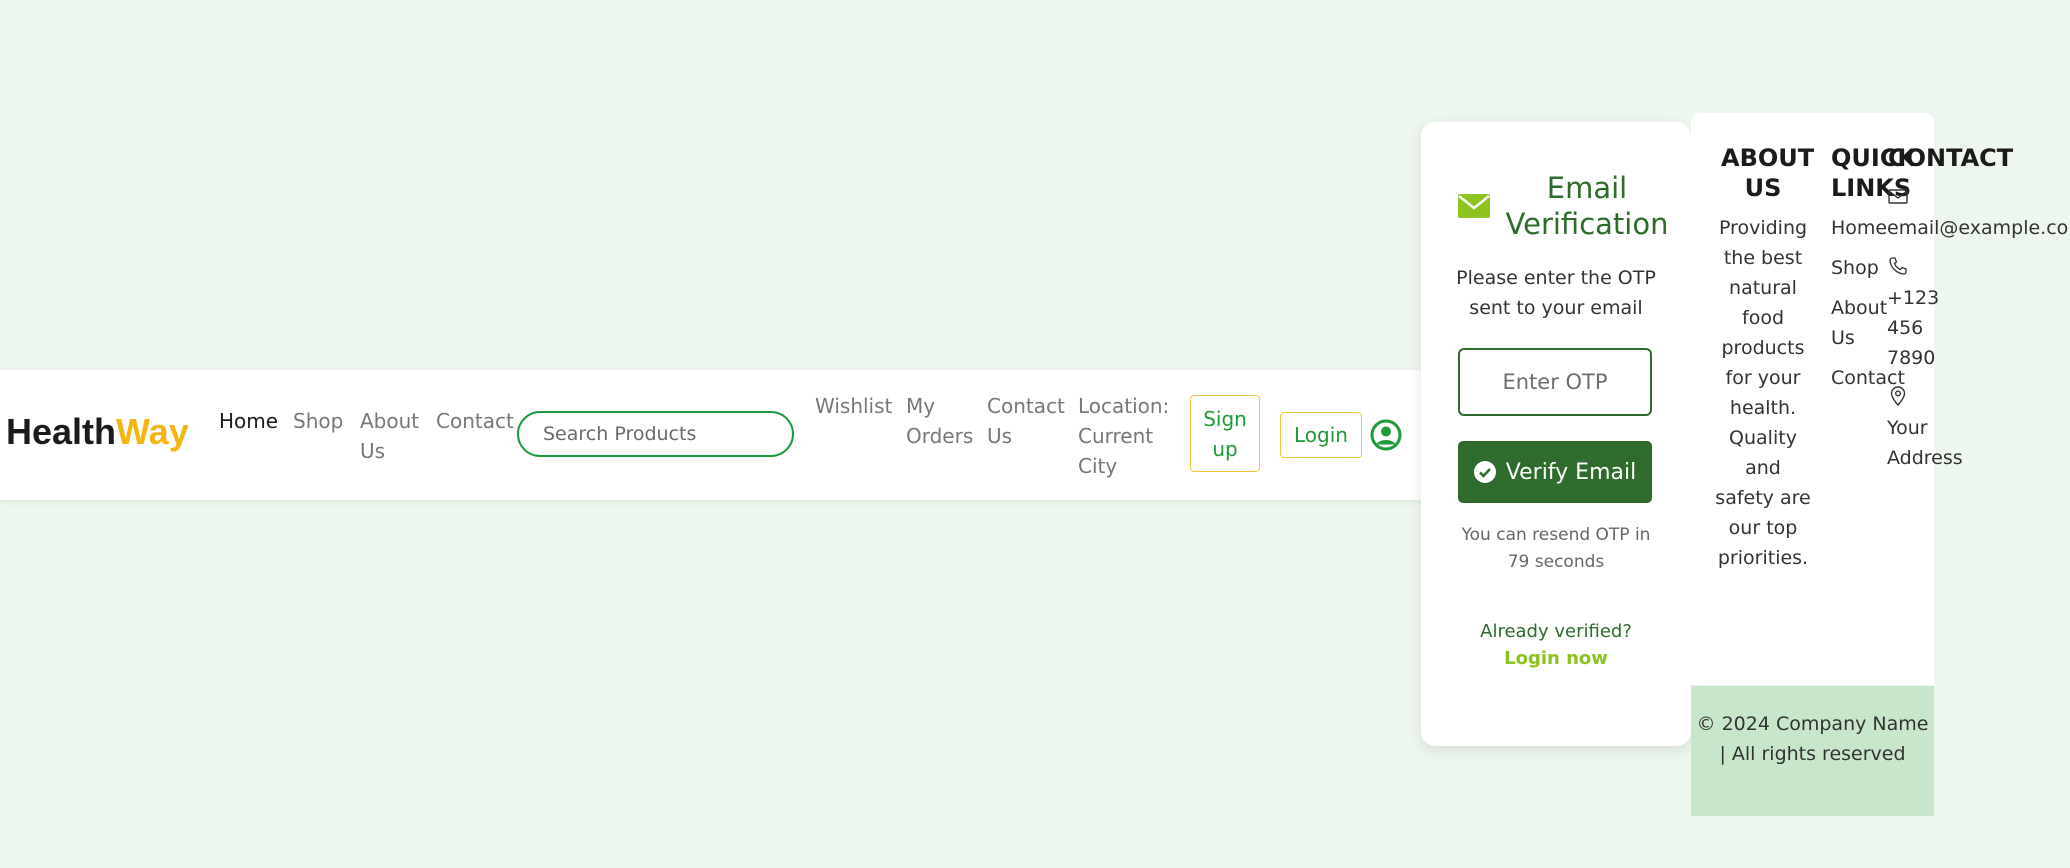 Image resolution: width=2070 pixels, height=868 pixels. I want to click on nav-orders-line2: Orders, so click(940, 436).